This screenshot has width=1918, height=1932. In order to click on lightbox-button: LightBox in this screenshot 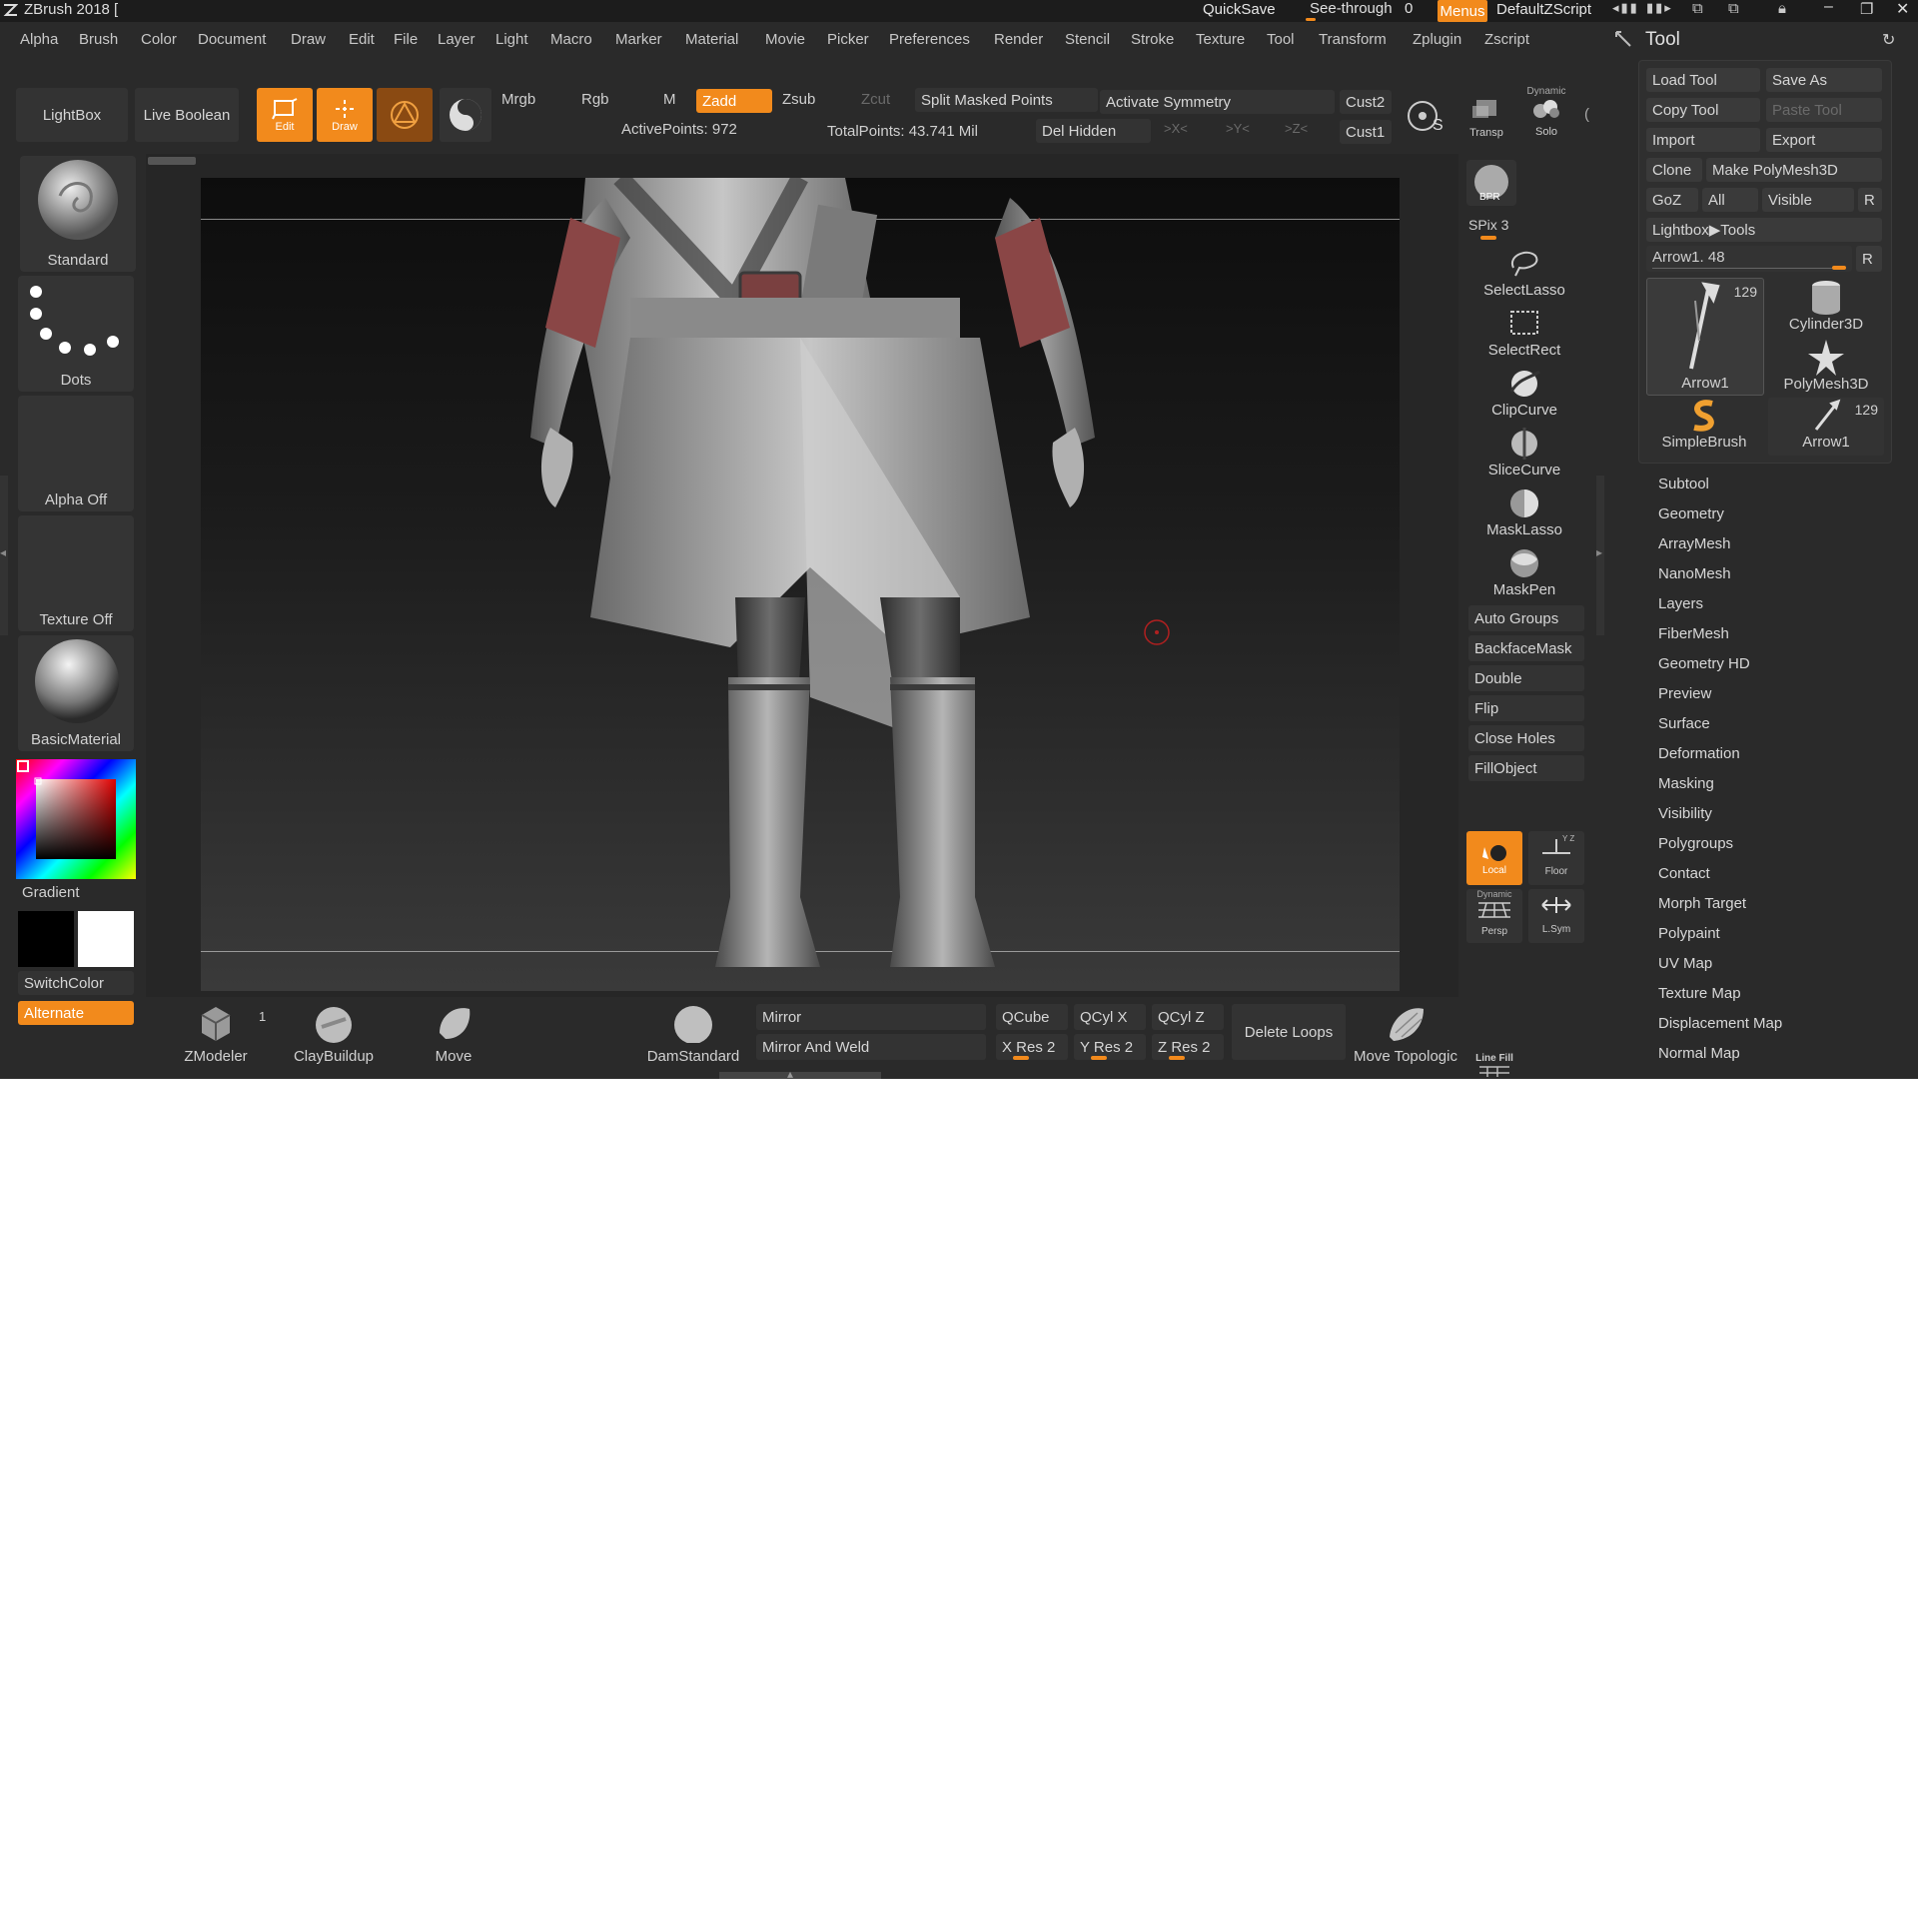, I will do `click(72, 115)`.